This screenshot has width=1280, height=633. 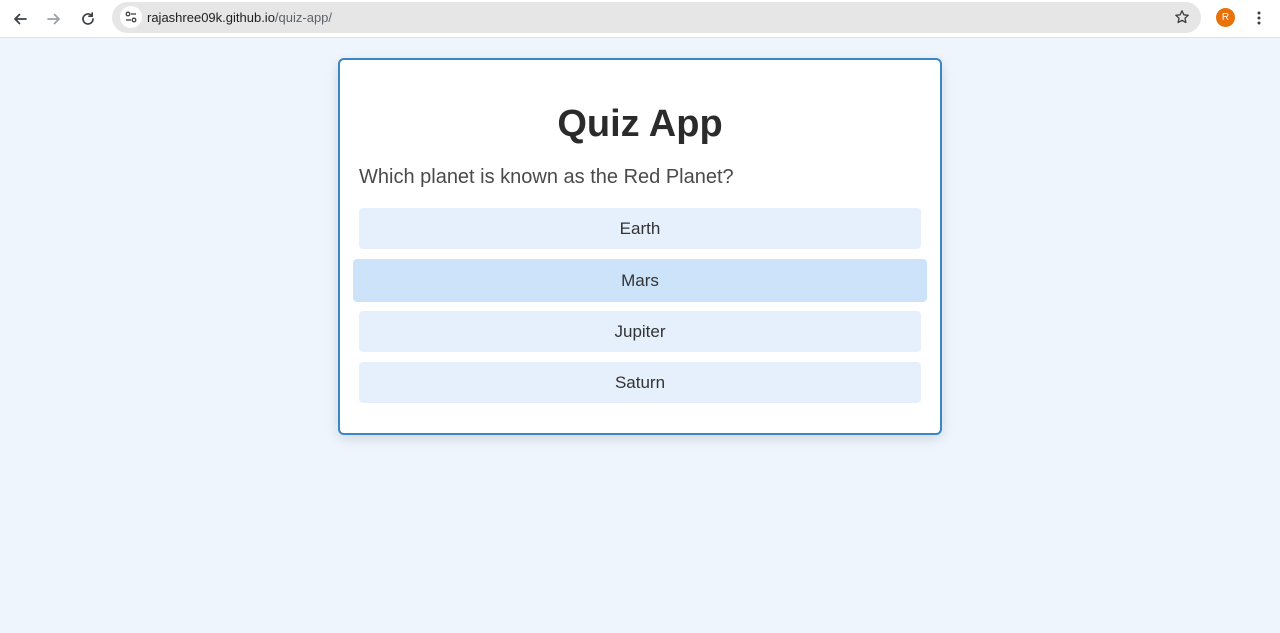 I want to click on option-earth-button: Earth, so click(x=640, y=228).